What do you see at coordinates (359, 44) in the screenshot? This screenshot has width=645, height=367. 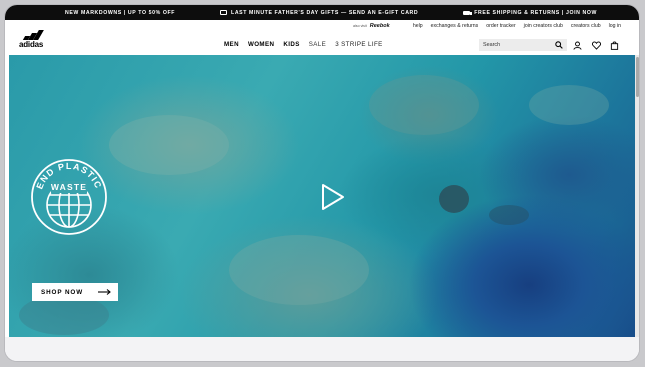 I see `nav-item-3-stripe-life: 3 STRIPE LIFE` at bounding box center [359, 44].